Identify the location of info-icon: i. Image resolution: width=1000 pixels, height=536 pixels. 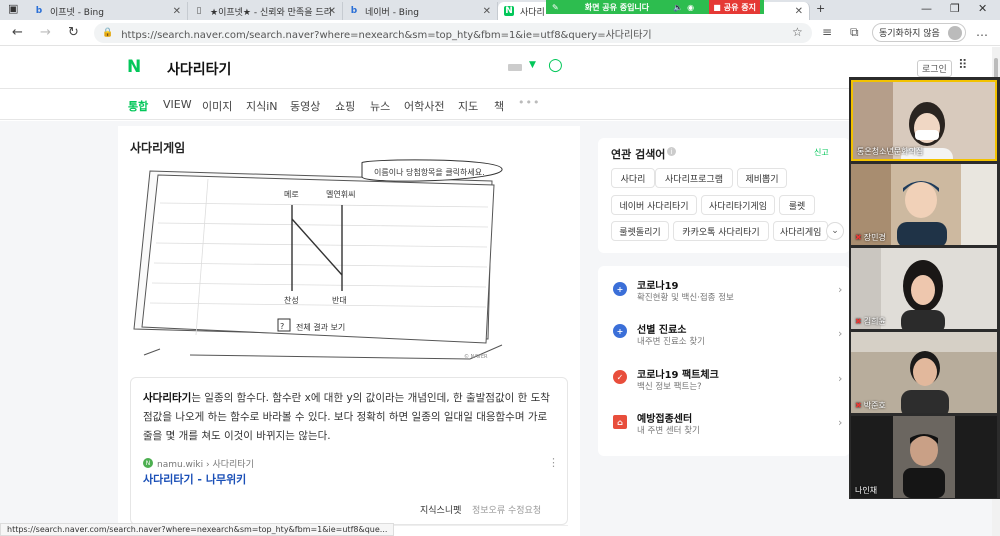
(671, 151).